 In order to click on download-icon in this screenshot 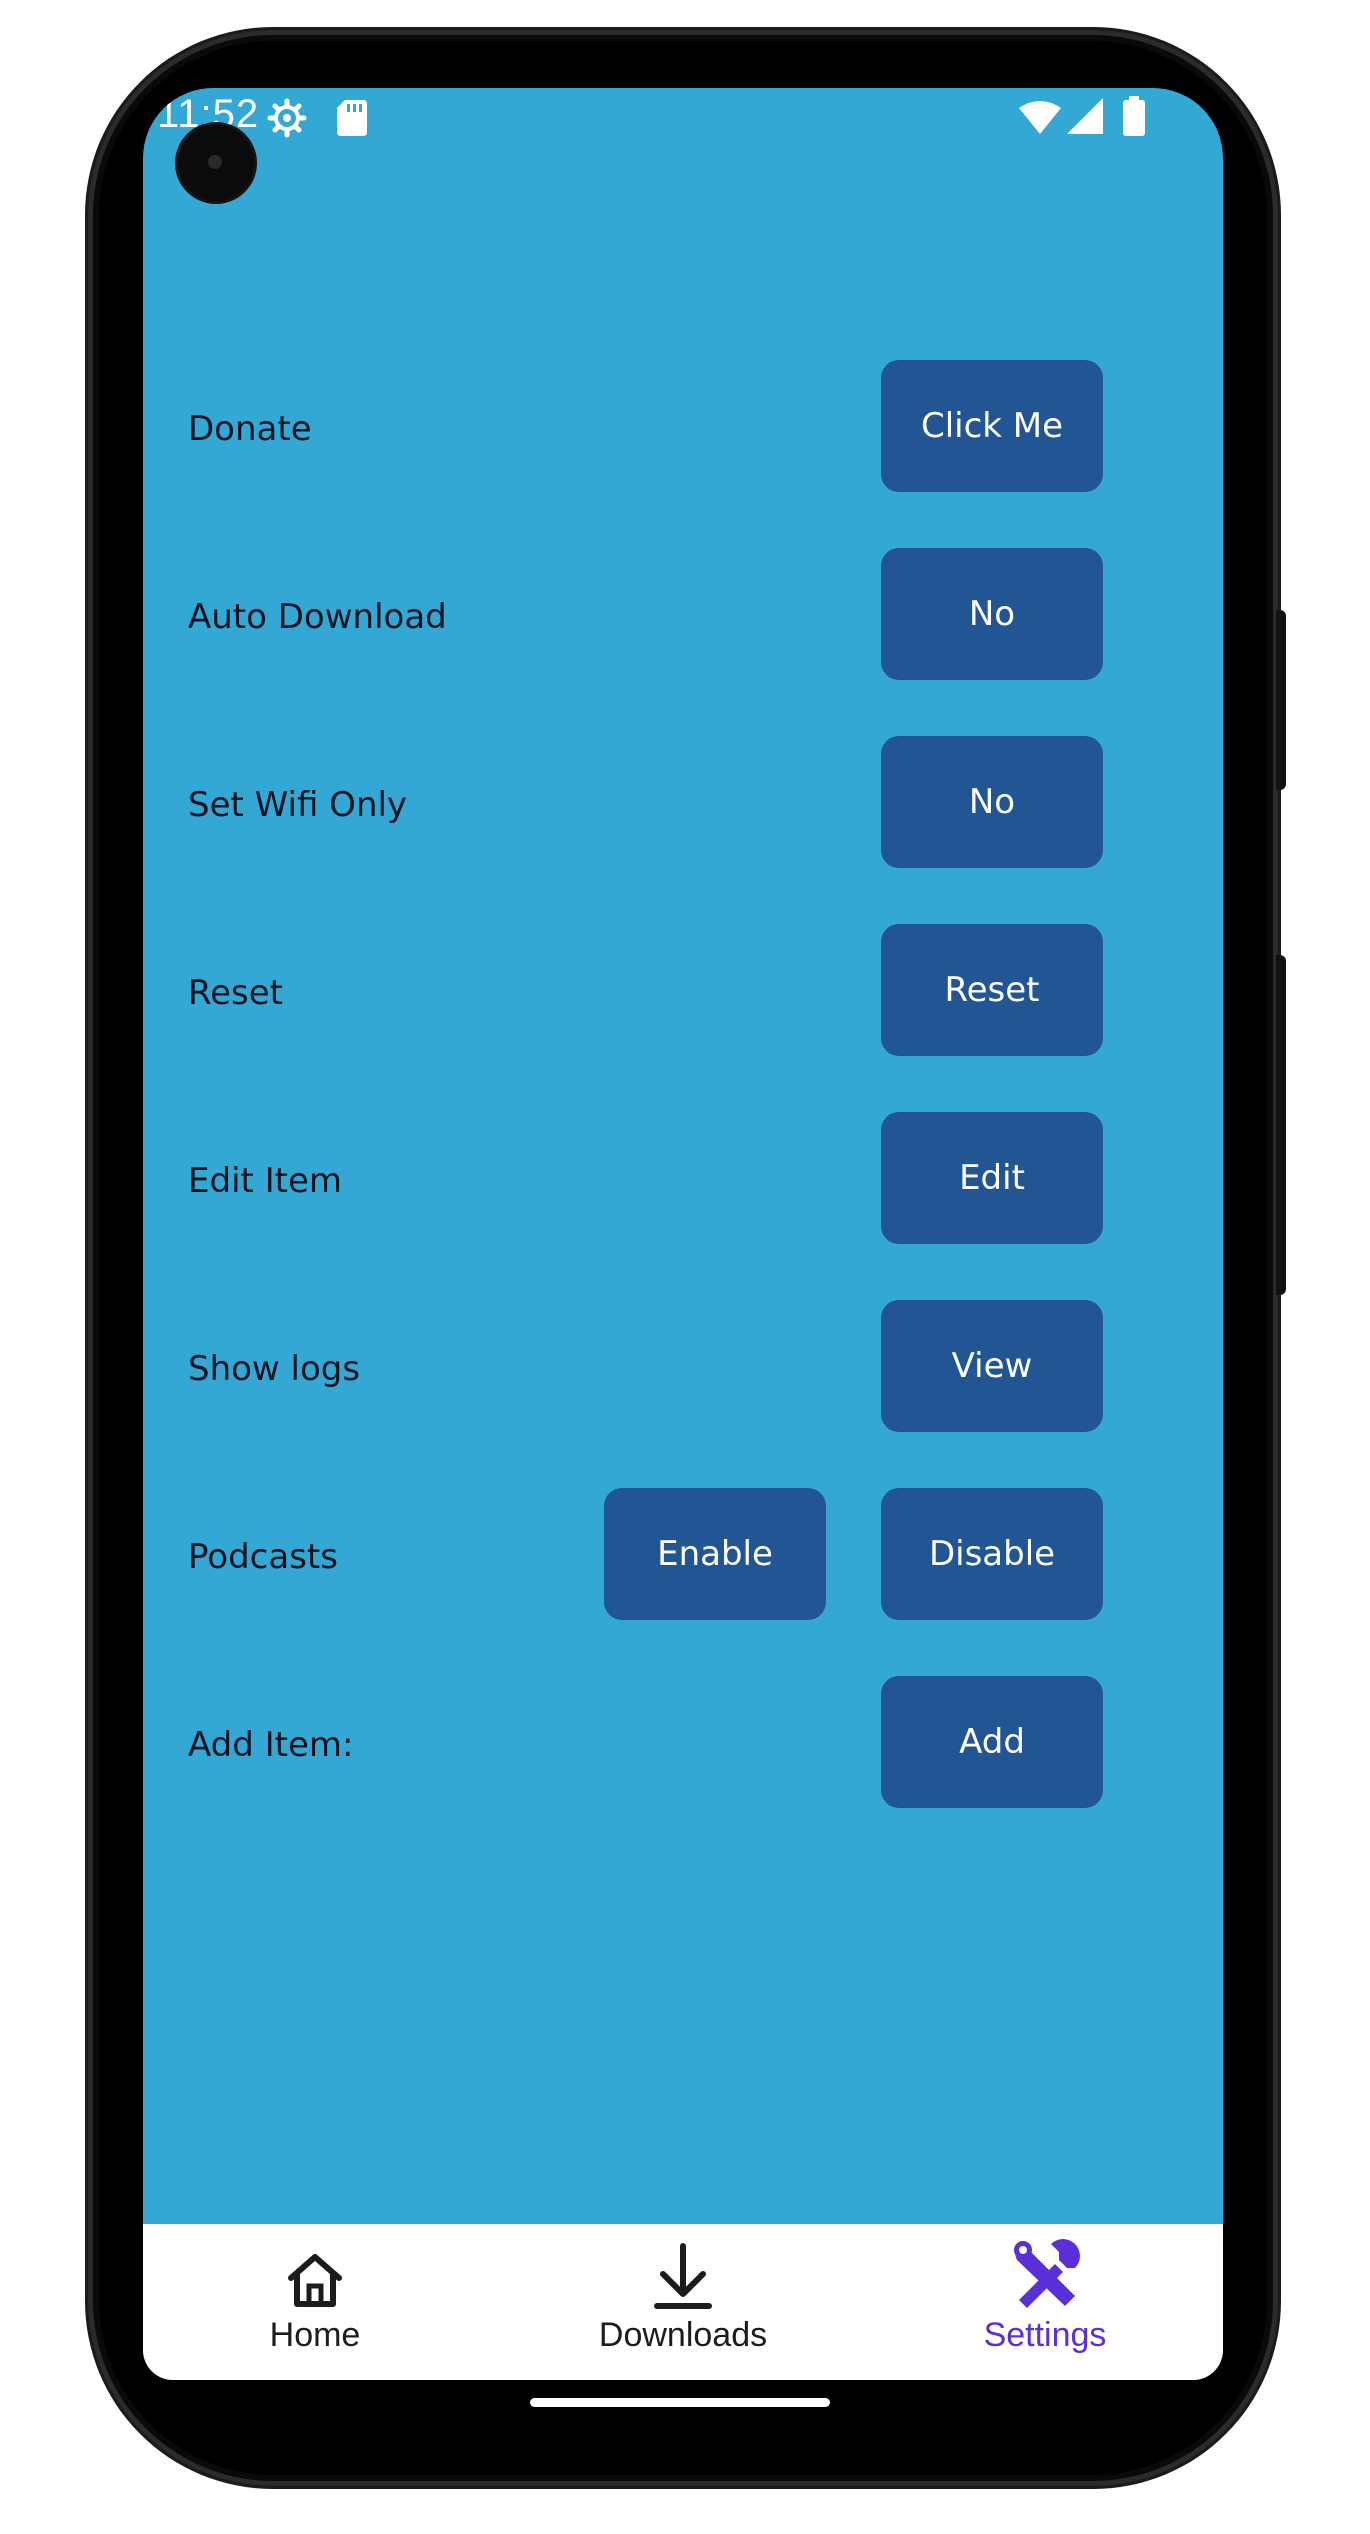, I will do `click(683, 2276)`.